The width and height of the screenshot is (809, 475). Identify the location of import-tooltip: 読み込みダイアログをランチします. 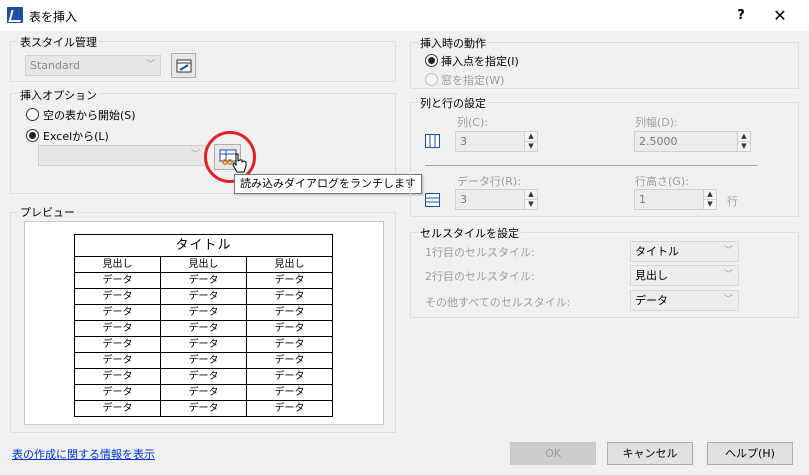
(328, 184).